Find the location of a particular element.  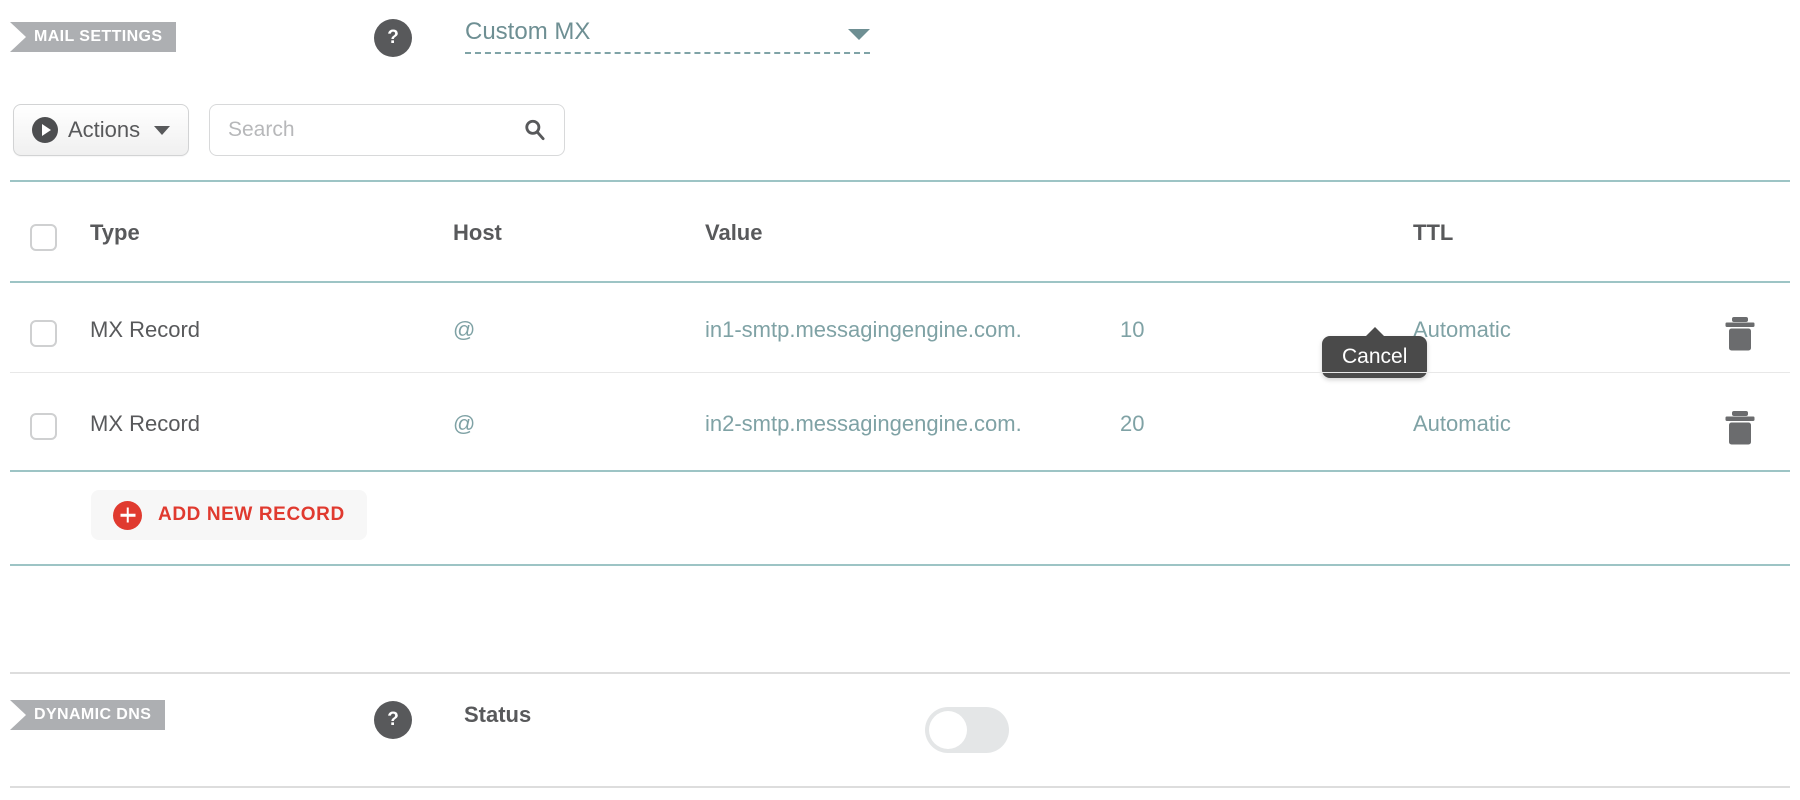

table-header-rule is located at coordinates (900, 282).